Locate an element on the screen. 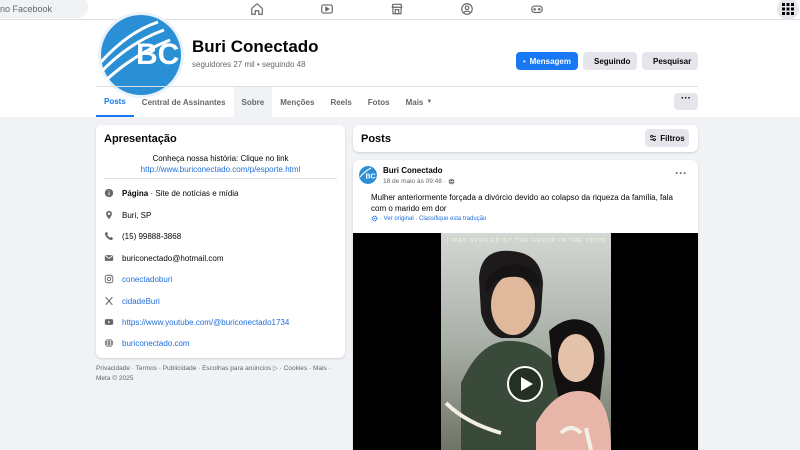  page-search-button-label: Pesquisar is located at coordinates (672, 61).